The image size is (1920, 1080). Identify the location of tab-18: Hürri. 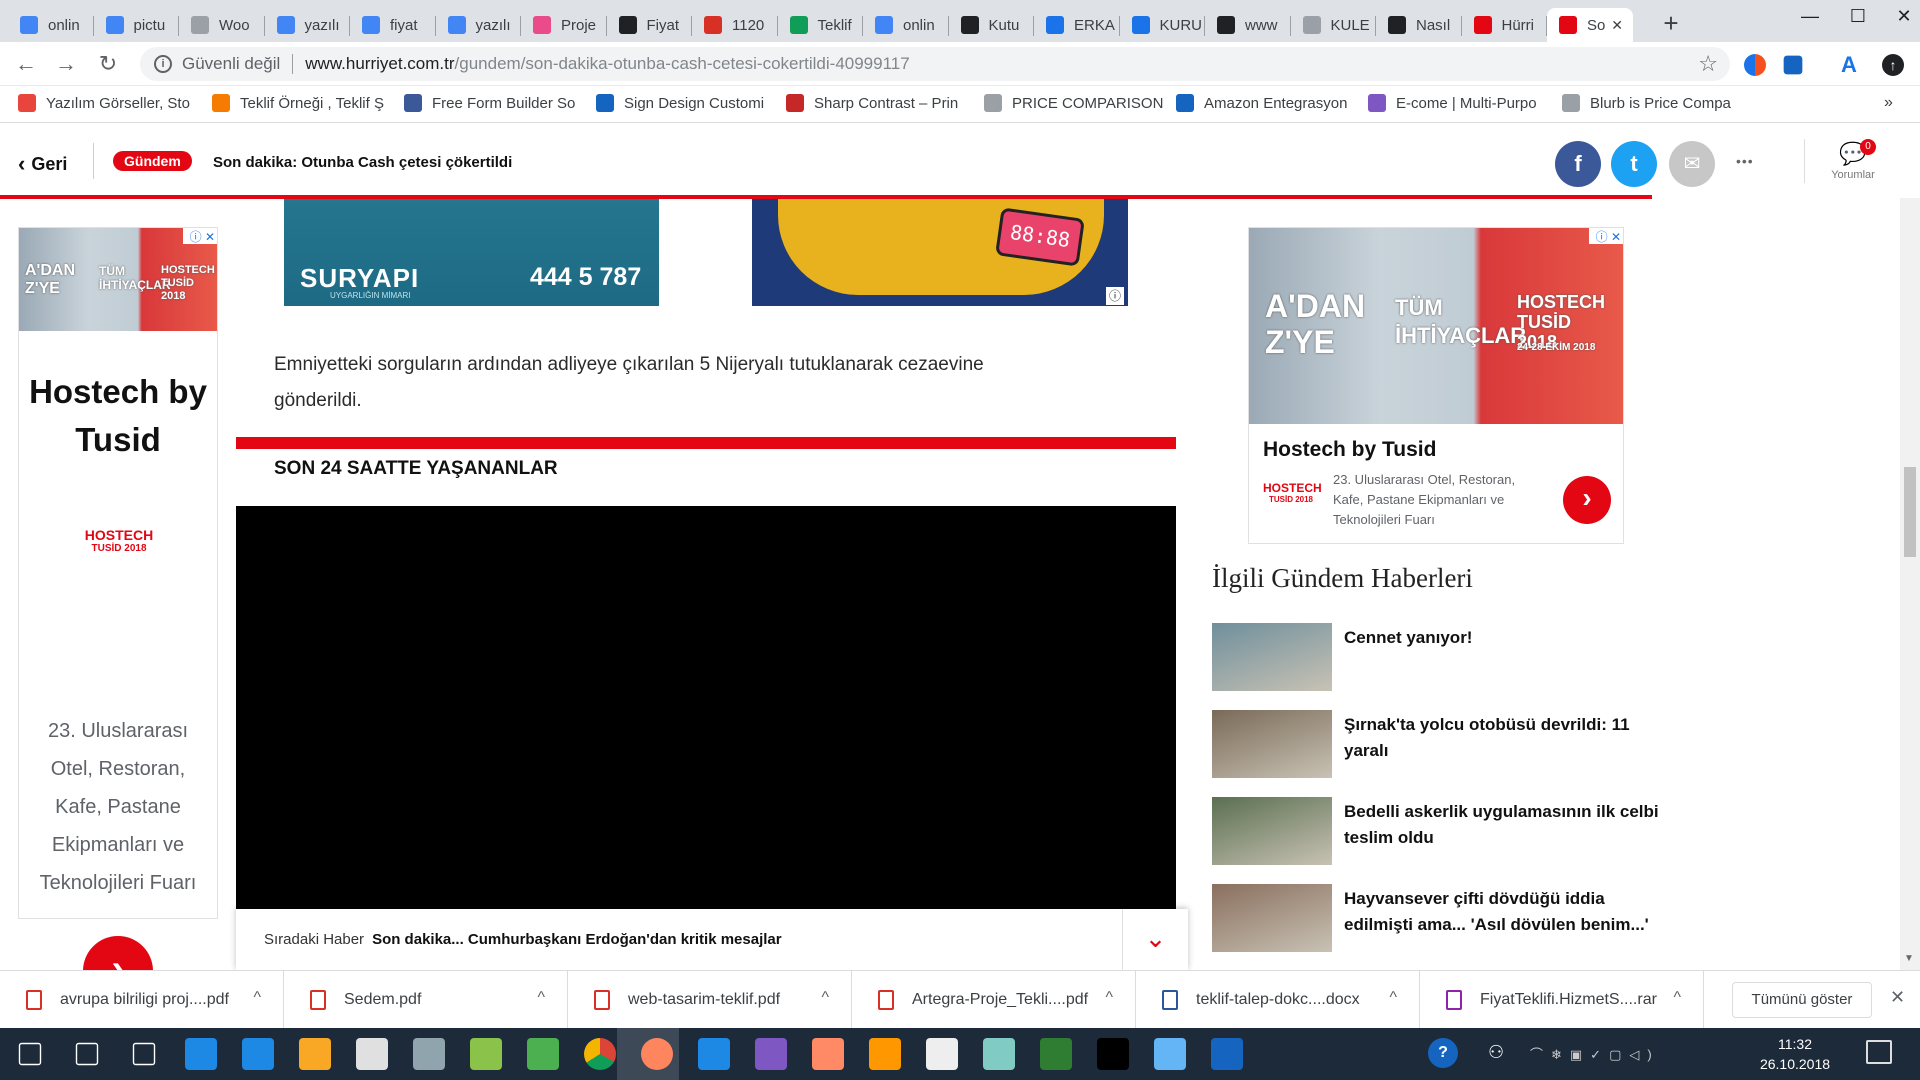
(1504, 25).